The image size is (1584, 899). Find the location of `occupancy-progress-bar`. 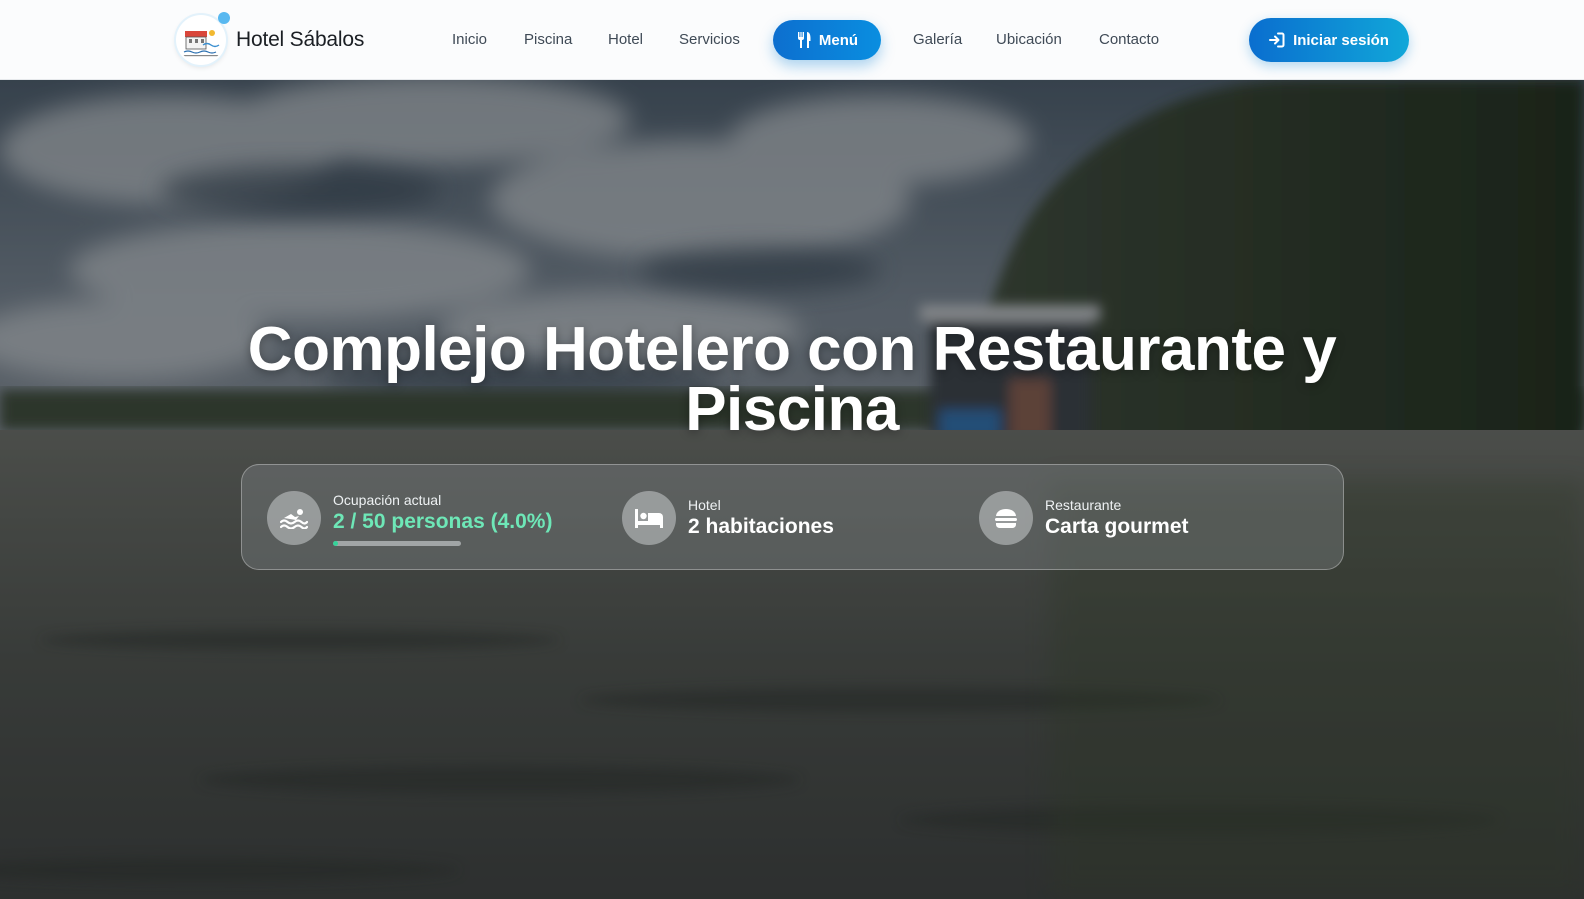

occupancy-progress-bar is located at coordinates (397, 543).